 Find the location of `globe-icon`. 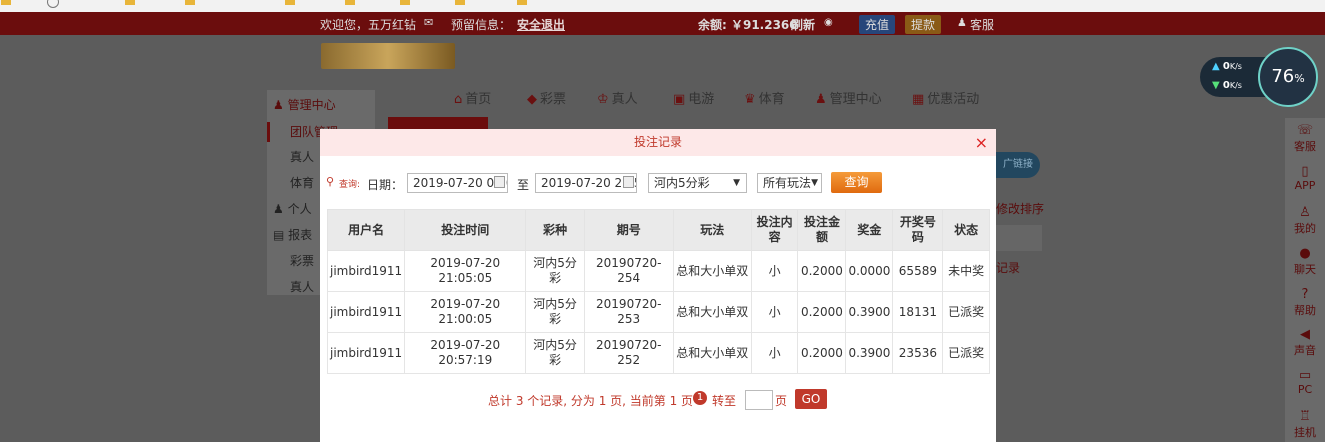

globe-icon is located at coordinates (53, 4).